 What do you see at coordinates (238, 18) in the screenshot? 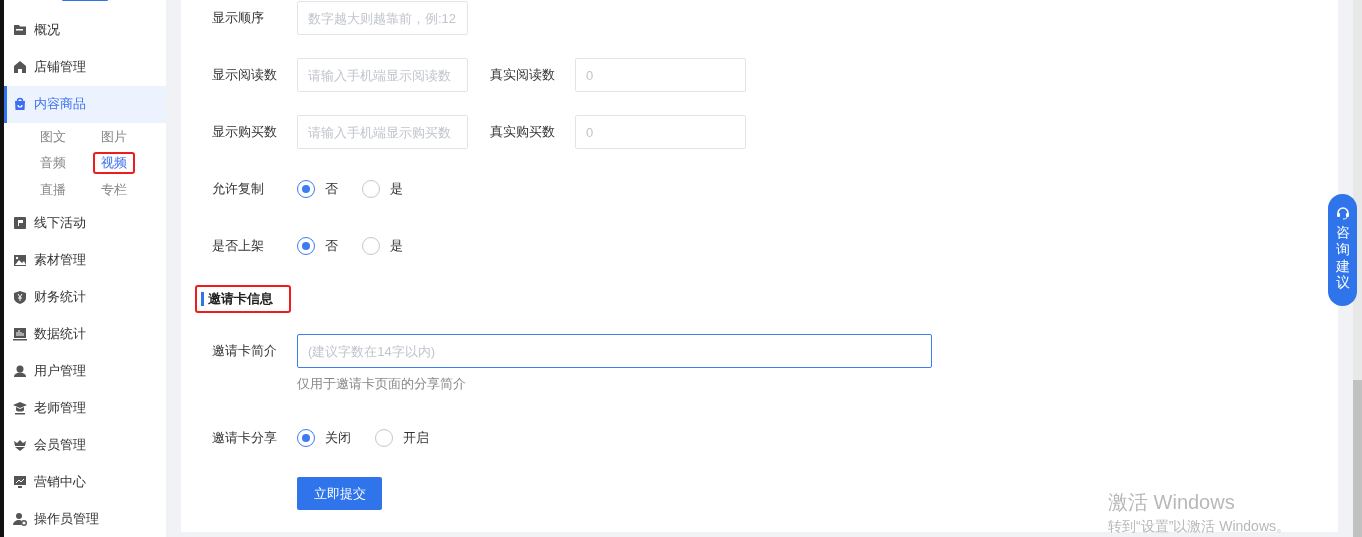
I see `field-label: 显示顺序` at bounding box center [238, 18].